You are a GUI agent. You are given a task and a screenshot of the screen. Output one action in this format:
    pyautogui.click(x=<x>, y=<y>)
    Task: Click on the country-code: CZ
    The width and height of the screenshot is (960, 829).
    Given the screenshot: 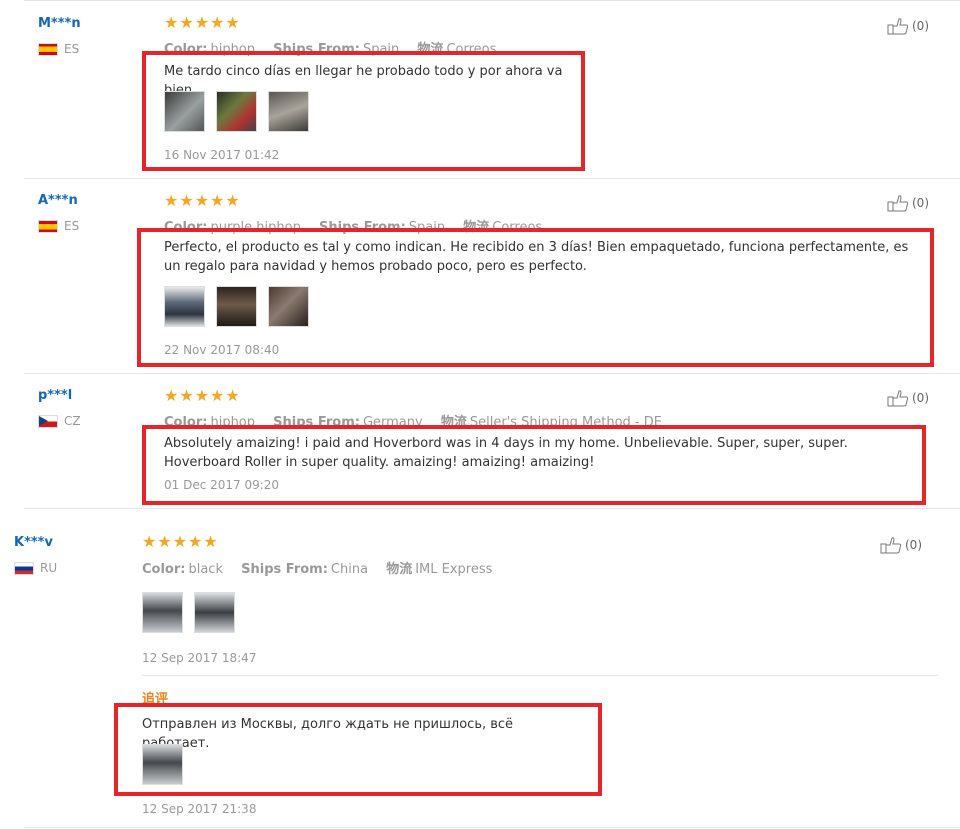 What is the action you would take?
    pyautogui.click(x=72, y=421)
    